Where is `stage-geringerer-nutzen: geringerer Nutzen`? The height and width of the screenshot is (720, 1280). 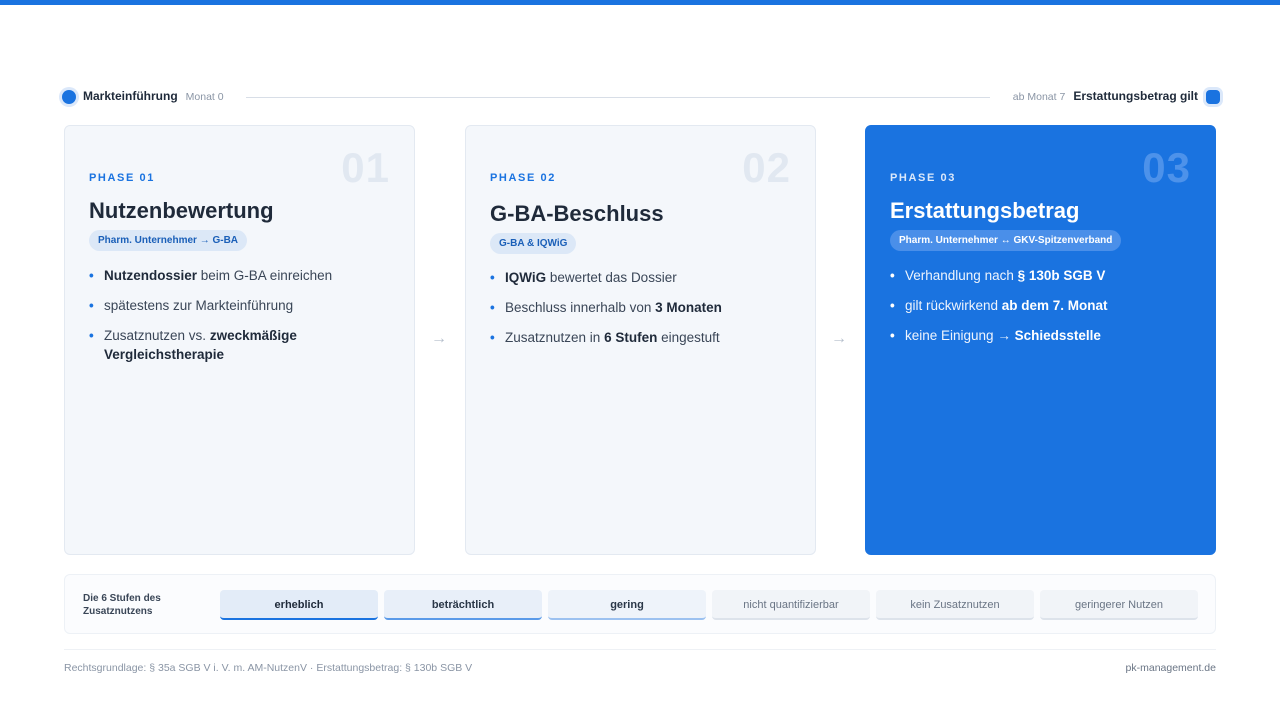
stage-geringerer-nutzen: geringerer Nutzen is located at coordinates (1119, 605).